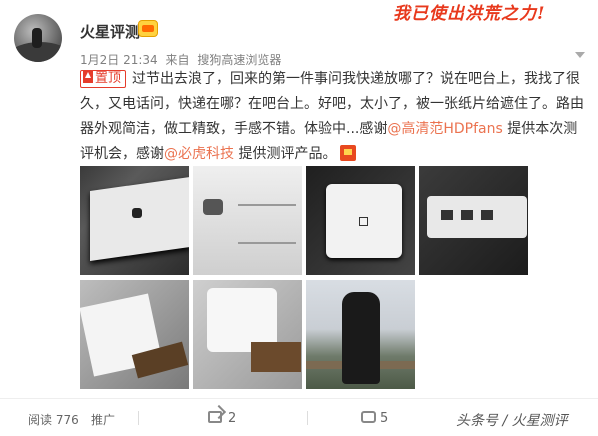 The image size is (598, 436). What do you see at coordinates (361, 338) in the screenshot?
I see `person-figure` at bounding box center [361, 338].